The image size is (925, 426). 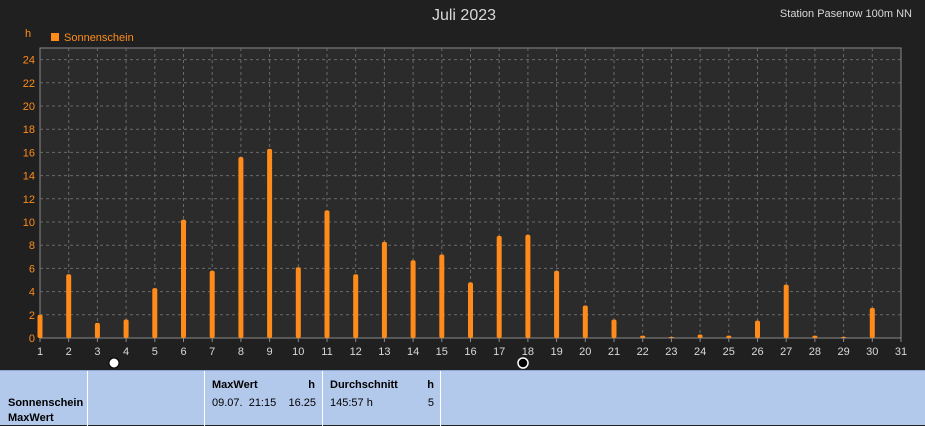 I want to click on station-label: Station Pasenow 100m NN, so click(x=846, y=14).